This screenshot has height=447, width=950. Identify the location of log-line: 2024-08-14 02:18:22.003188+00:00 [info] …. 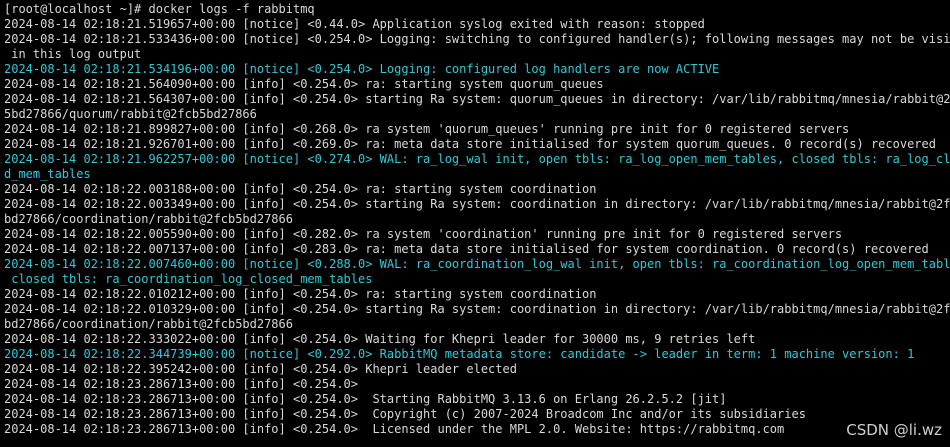
(300, 189).